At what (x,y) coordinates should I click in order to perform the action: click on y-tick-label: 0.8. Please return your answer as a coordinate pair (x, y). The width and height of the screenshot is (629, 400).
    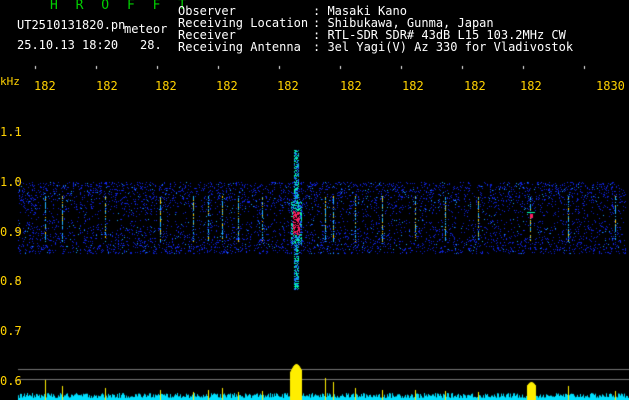
    Looking at the image, I should click on (11, 281).